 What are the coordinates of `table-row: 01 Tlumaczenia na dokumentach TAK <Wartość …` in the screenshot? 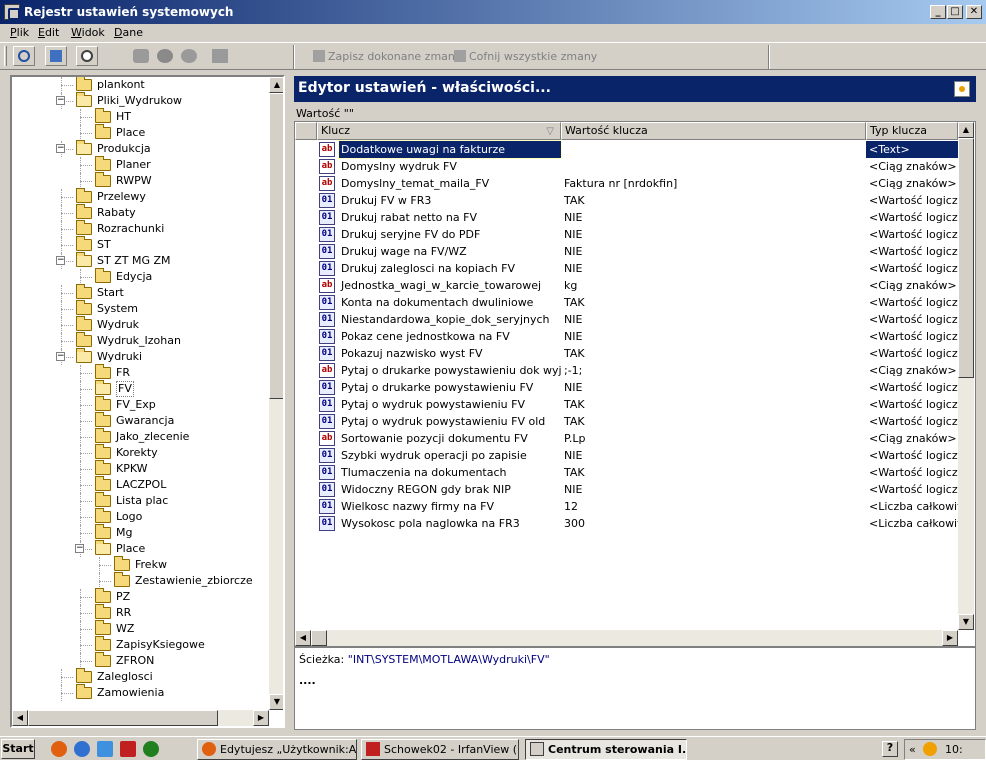 It's located at (626, 472).